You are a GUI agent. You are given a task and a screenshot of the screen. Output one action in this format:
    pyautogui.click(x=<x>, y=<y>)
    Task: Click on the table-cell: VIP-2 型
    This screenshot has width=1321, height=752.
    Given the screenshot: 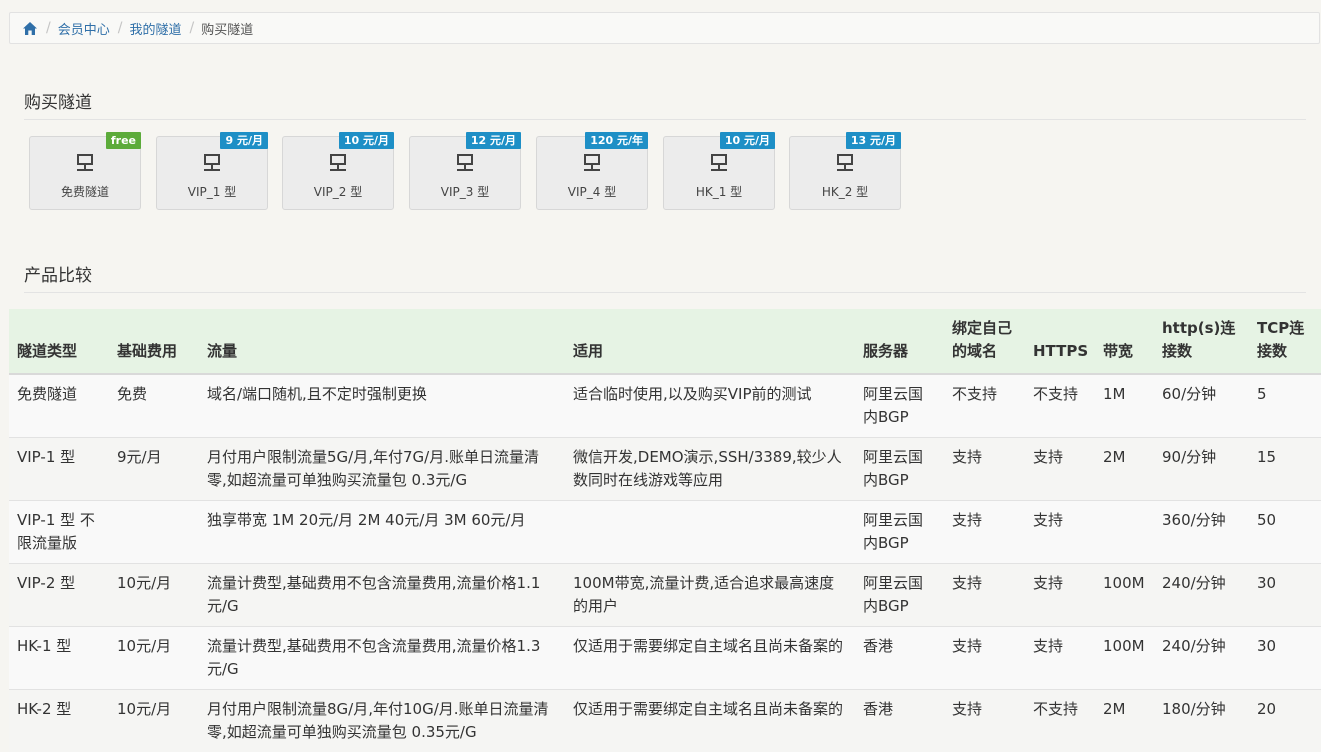 What is the action you would take?
    pyautogui.click(x=59, y=595)
    